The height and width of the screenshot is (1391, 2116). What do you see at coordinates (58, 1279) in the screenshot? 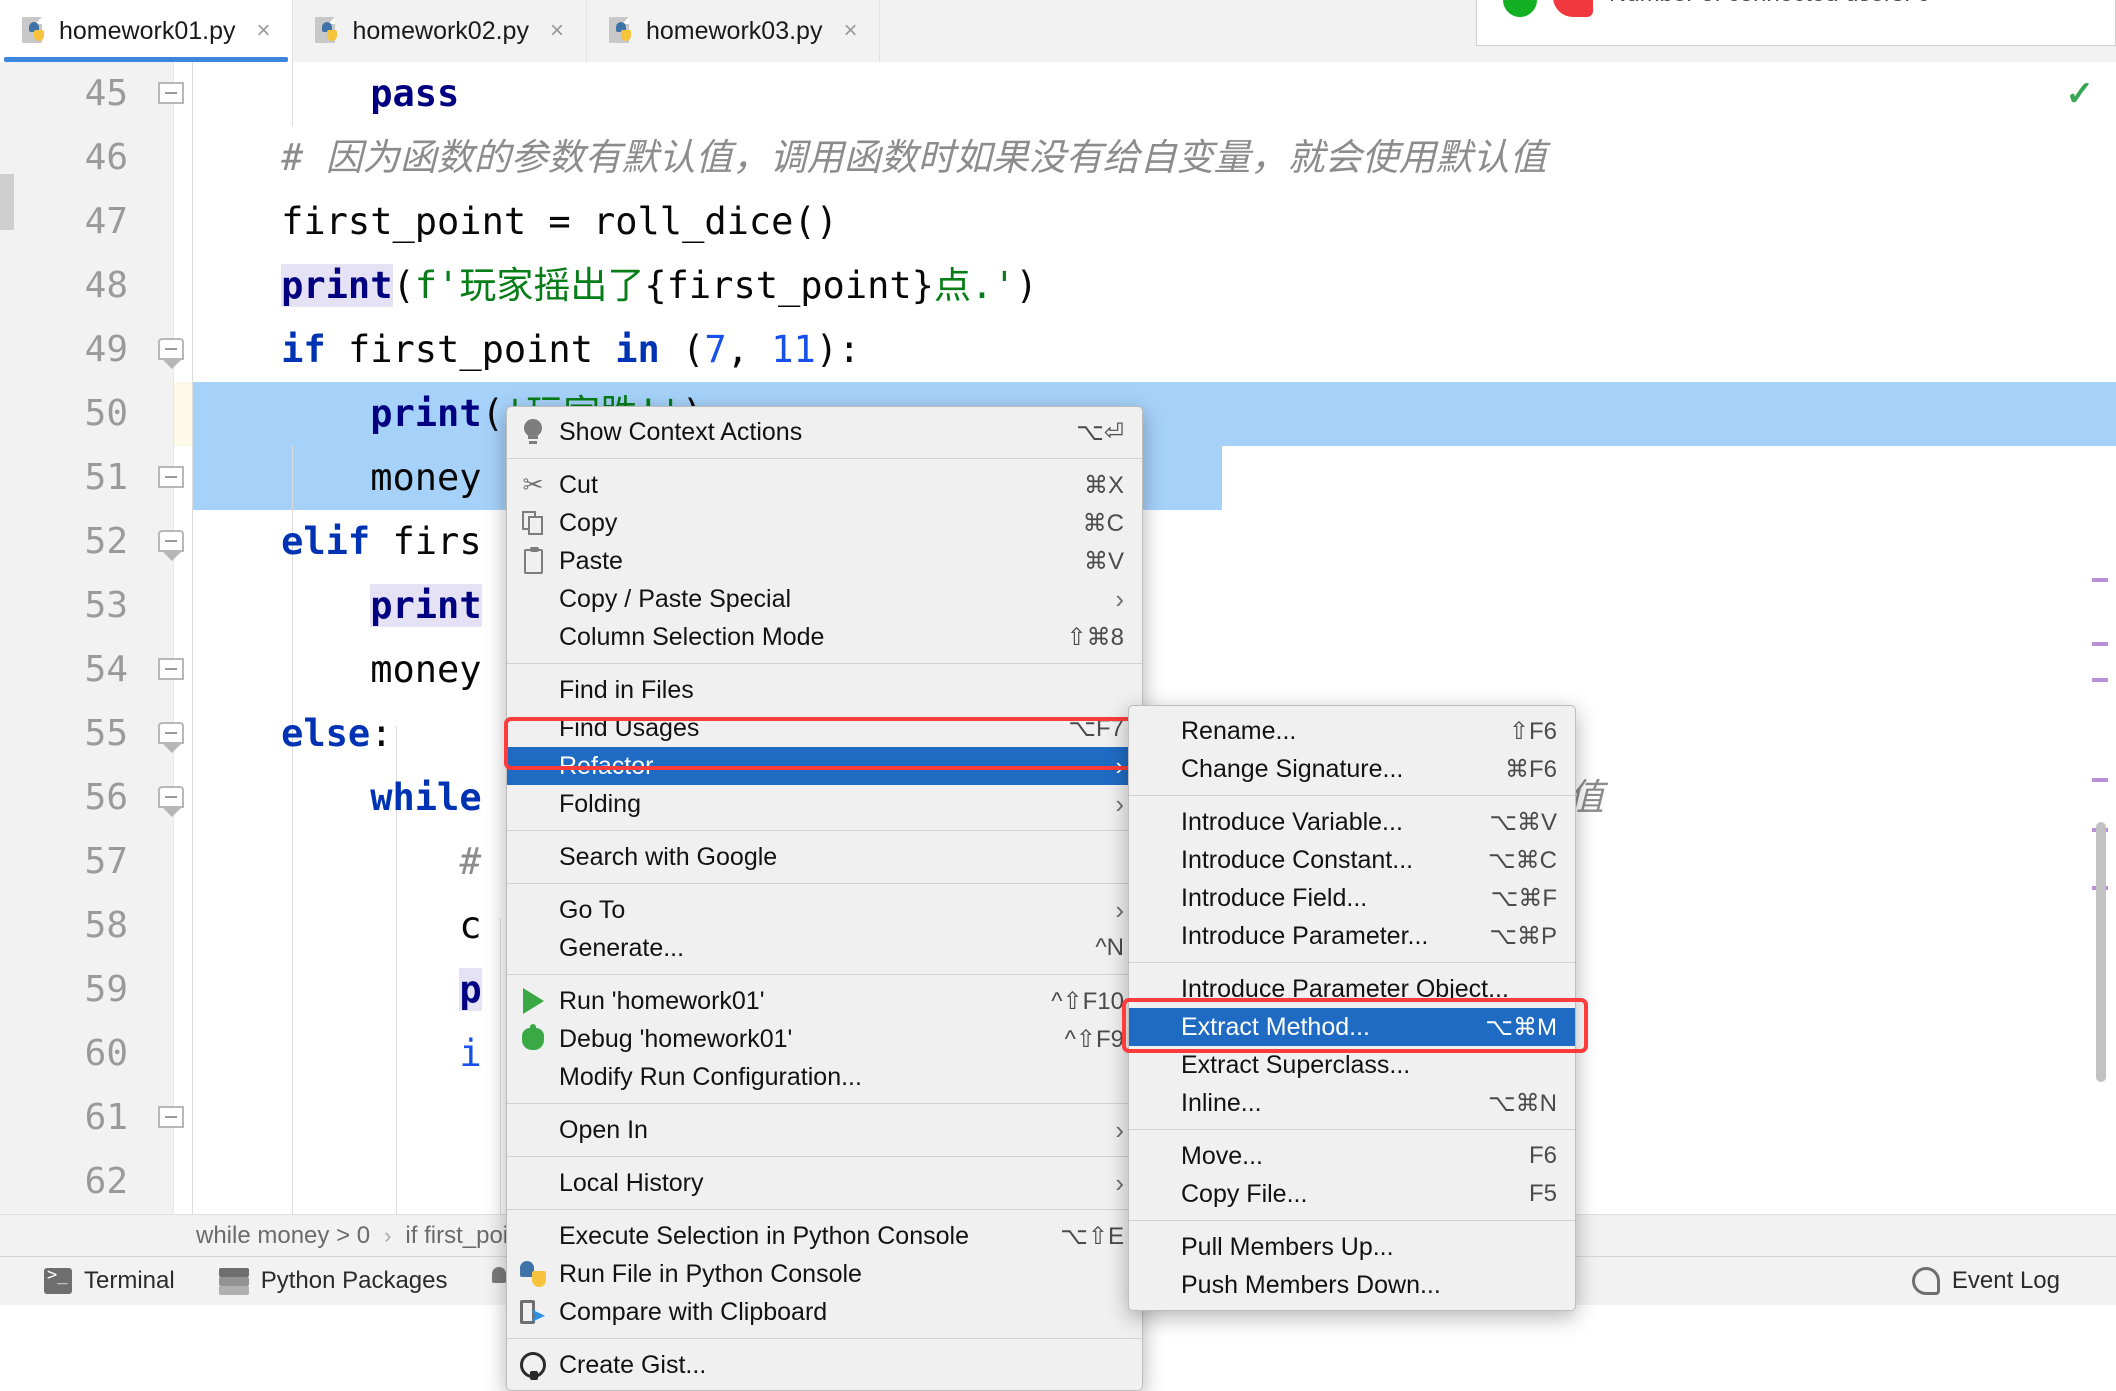
I see `terminal-icon` at bounding box center [58, 1279].